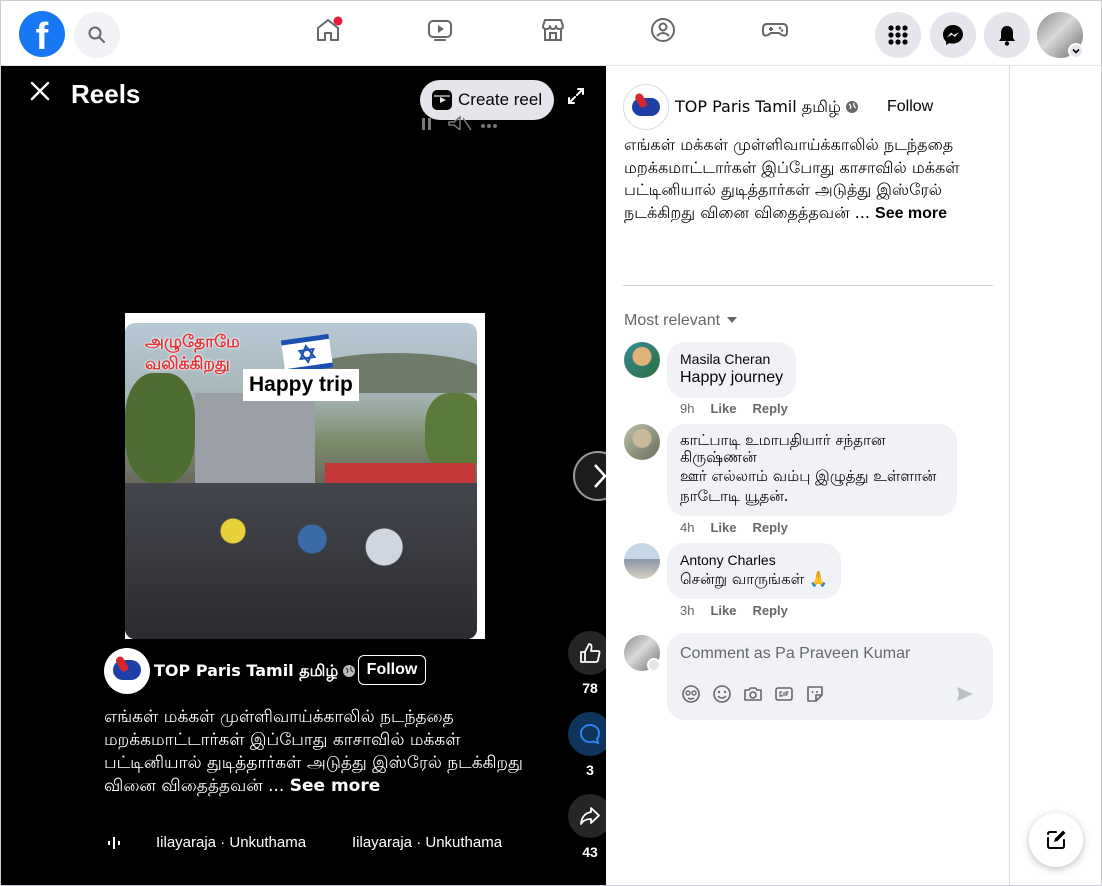  What do you see at coordinates (830, 654) in the screenshot?
I see `comment-input` at bounding box center [830, 654].